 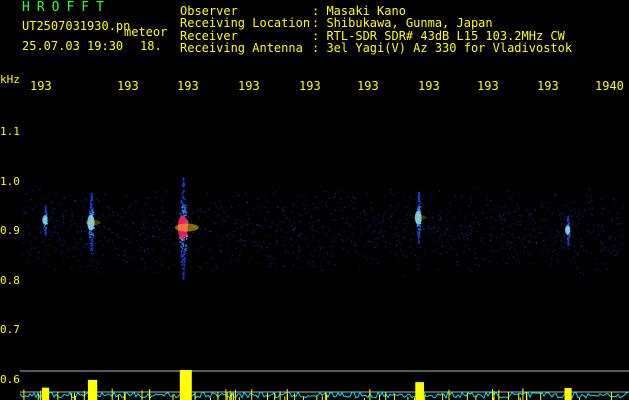 What do you see at coordinates (10, 230) in the screenshot?
I see `freq-tick-label: 0.9` at bounding box center [10, 230].